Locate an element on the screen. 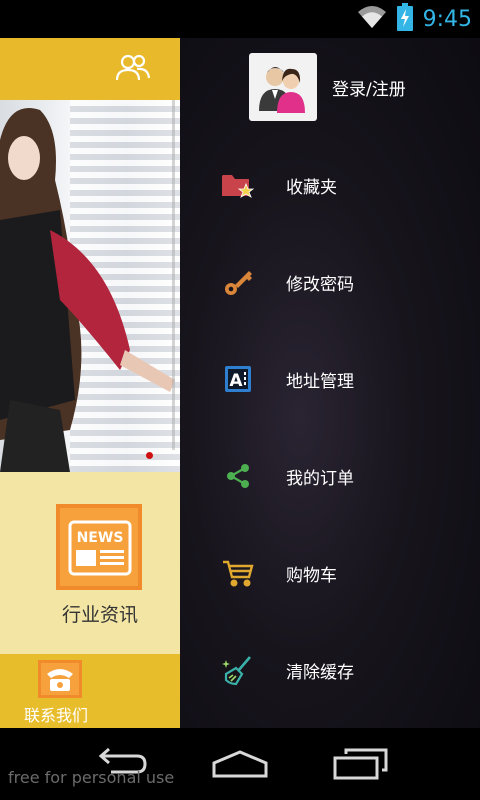  login-header: 登录/注册 is located at coordinates (327, 87).